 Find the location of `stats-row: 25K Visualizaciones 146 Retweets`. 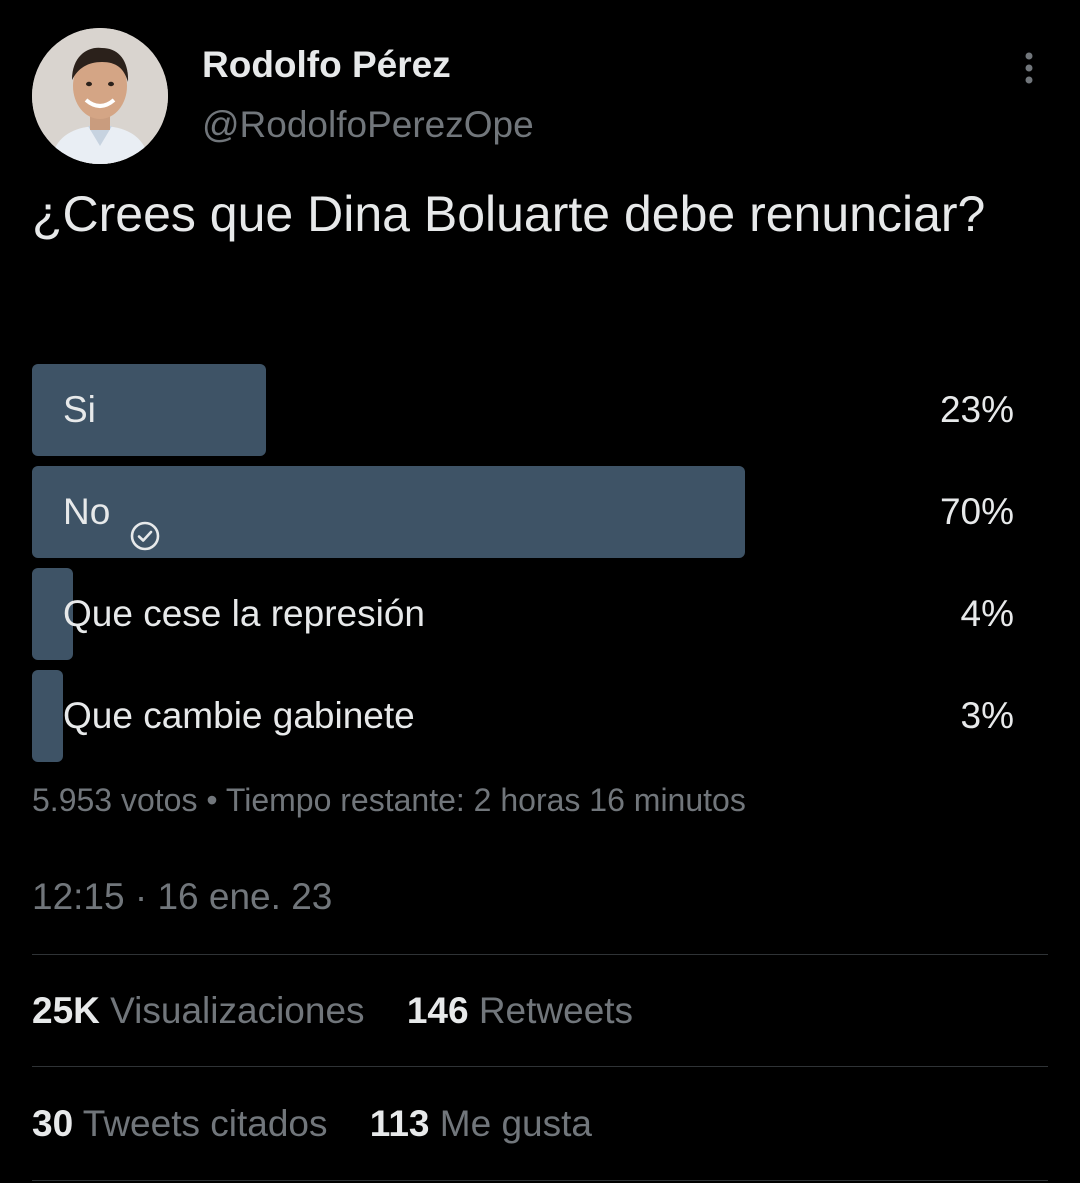

stats-row: 25K Visualizaciones 146 Retweets is located at coordinates (348, 1011).